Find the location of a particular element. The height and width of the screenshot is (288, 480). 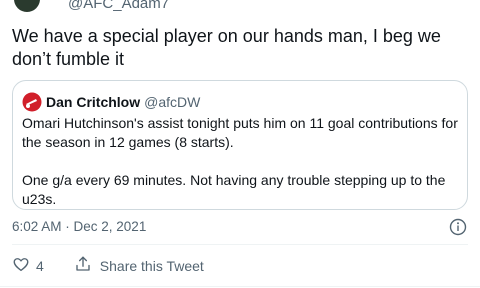

quote-avatar is located at coordinates (32, 102).